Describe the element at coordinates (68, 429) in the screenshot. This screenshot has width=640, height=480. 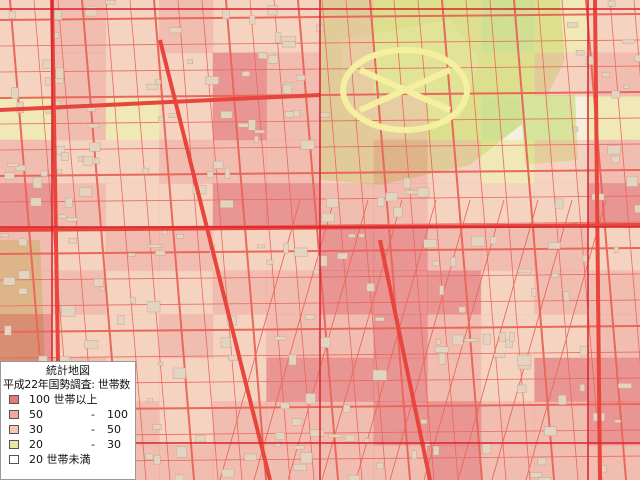
I see `legend-row-3: 30 - 50` at that location.